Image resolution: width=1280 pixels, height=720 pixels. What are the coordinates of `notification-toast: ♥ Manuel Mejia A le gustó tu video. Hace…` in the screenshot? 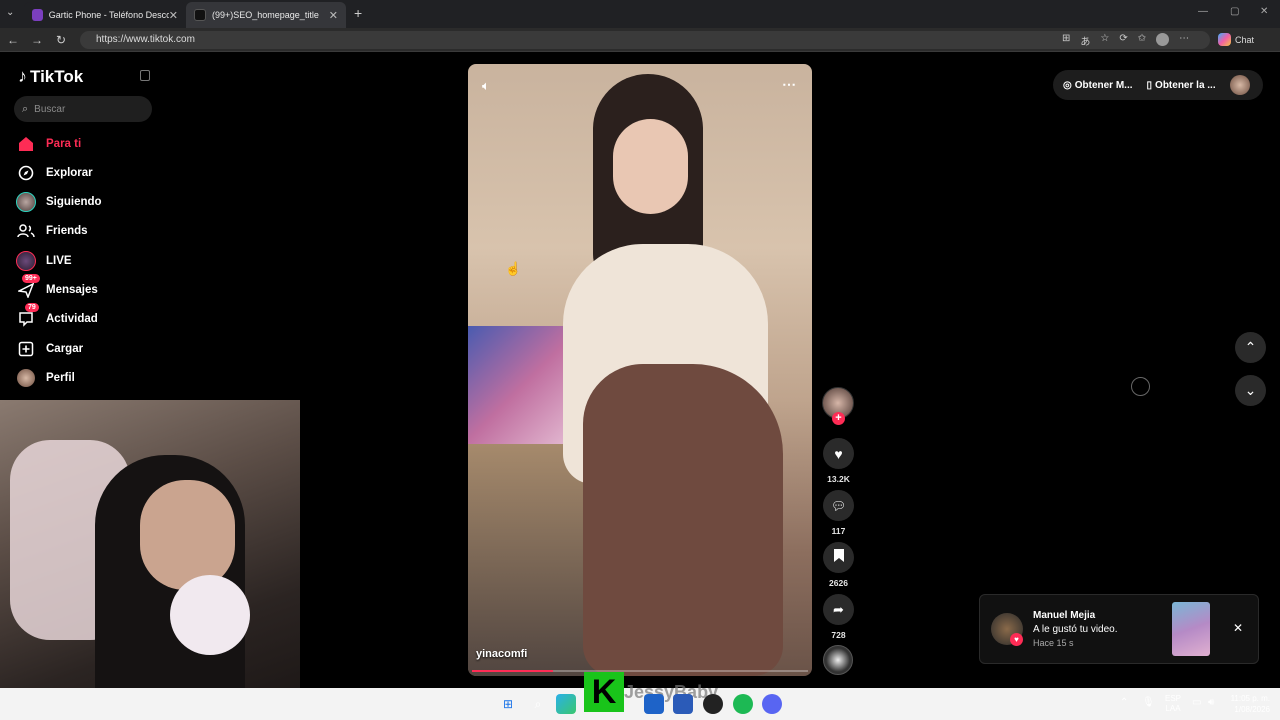 It's located at (1119, 629).